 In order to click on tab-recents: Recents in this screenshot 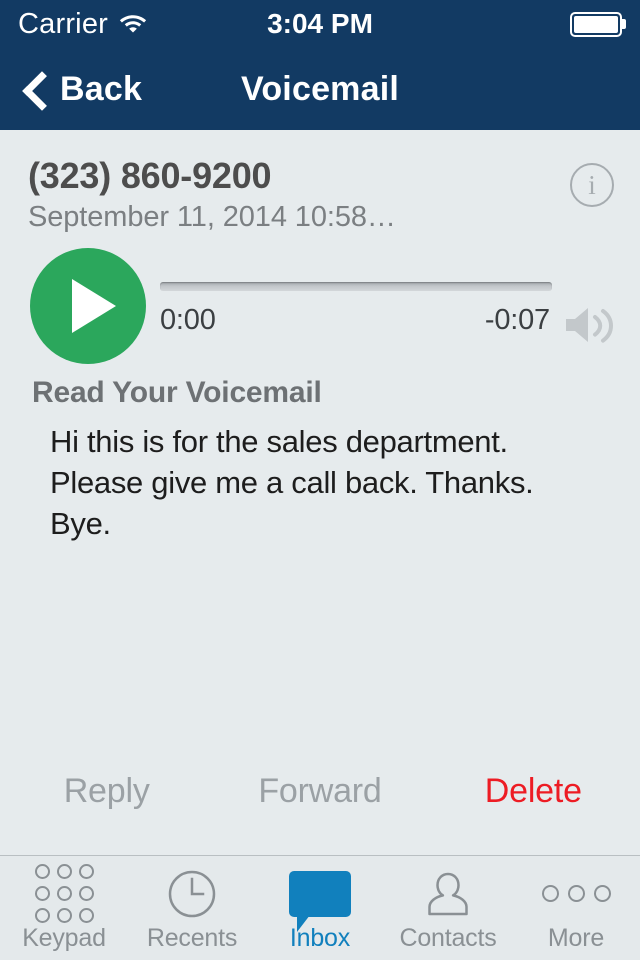, I will do `click(192, 908)`.